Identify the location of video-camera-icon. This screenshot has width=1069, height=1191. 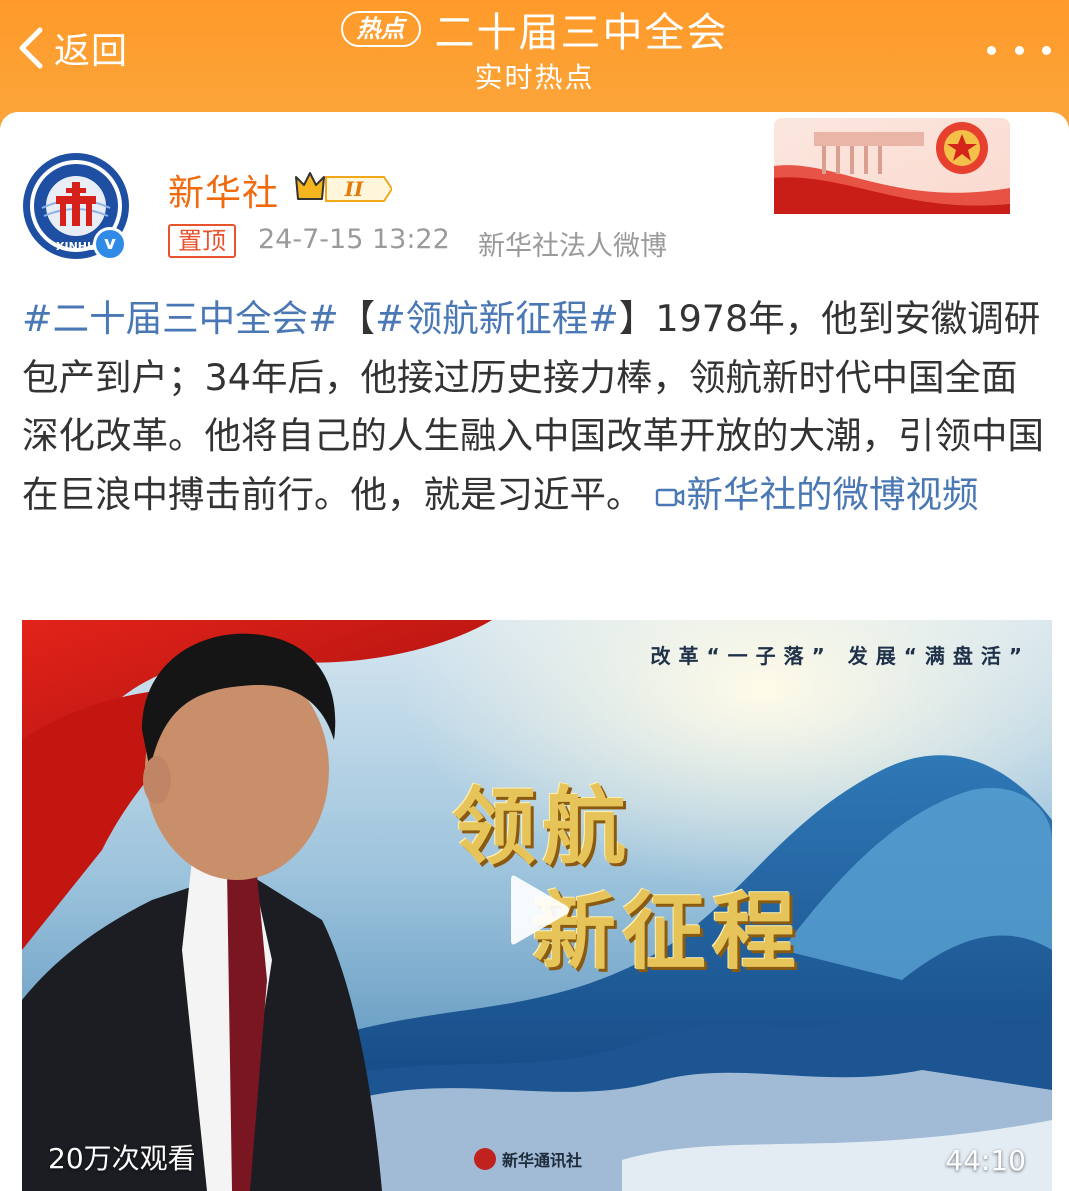
(669, 497).